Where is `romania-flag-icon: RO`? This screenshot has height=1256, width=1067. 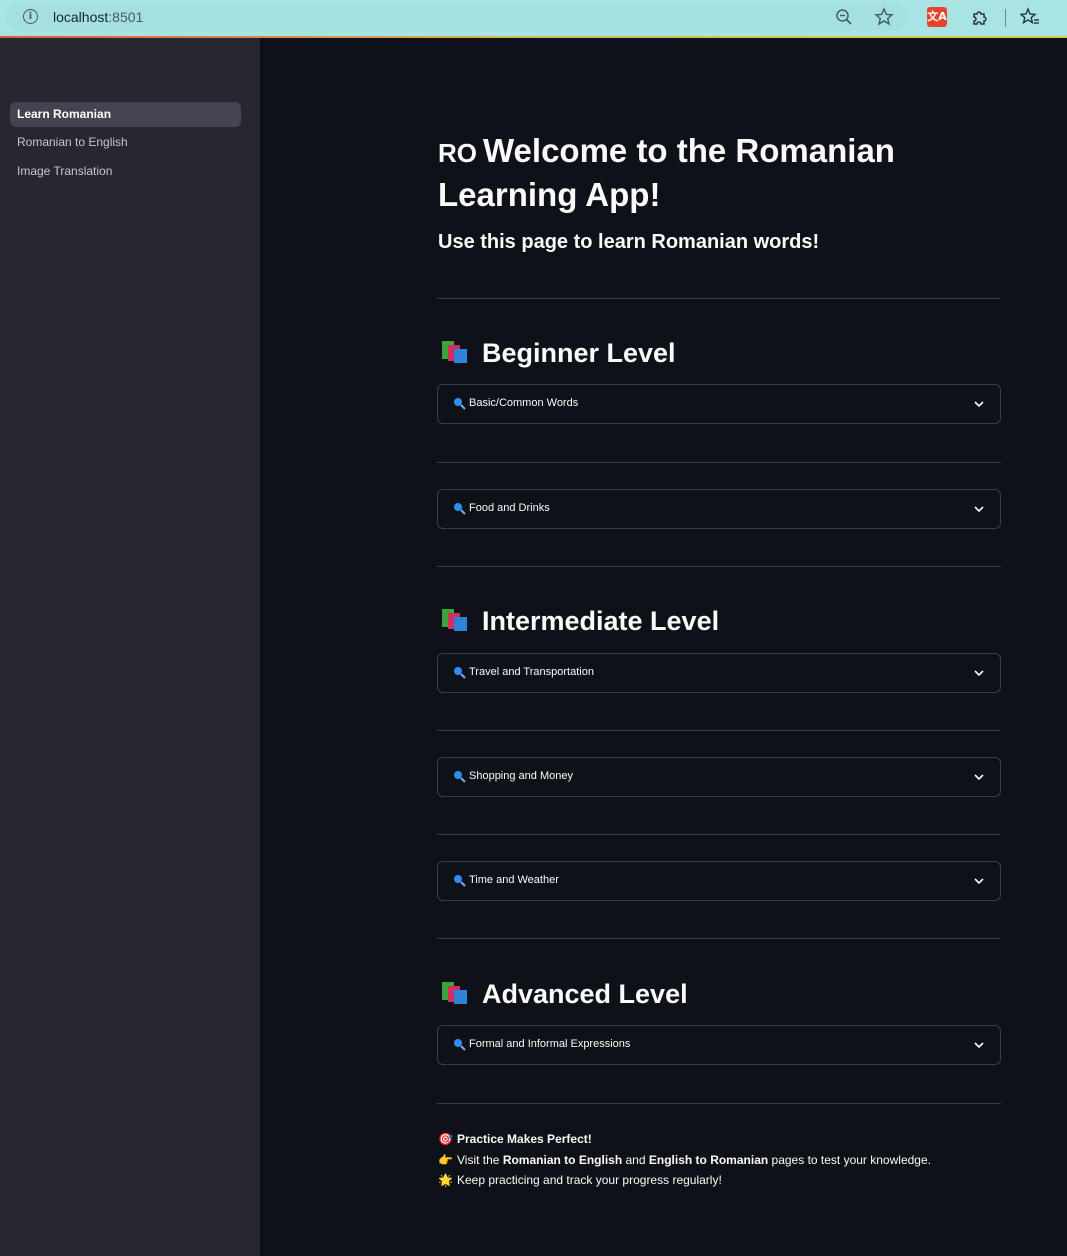 romania-flag-icon: RO is located at coordinates (457, 153).